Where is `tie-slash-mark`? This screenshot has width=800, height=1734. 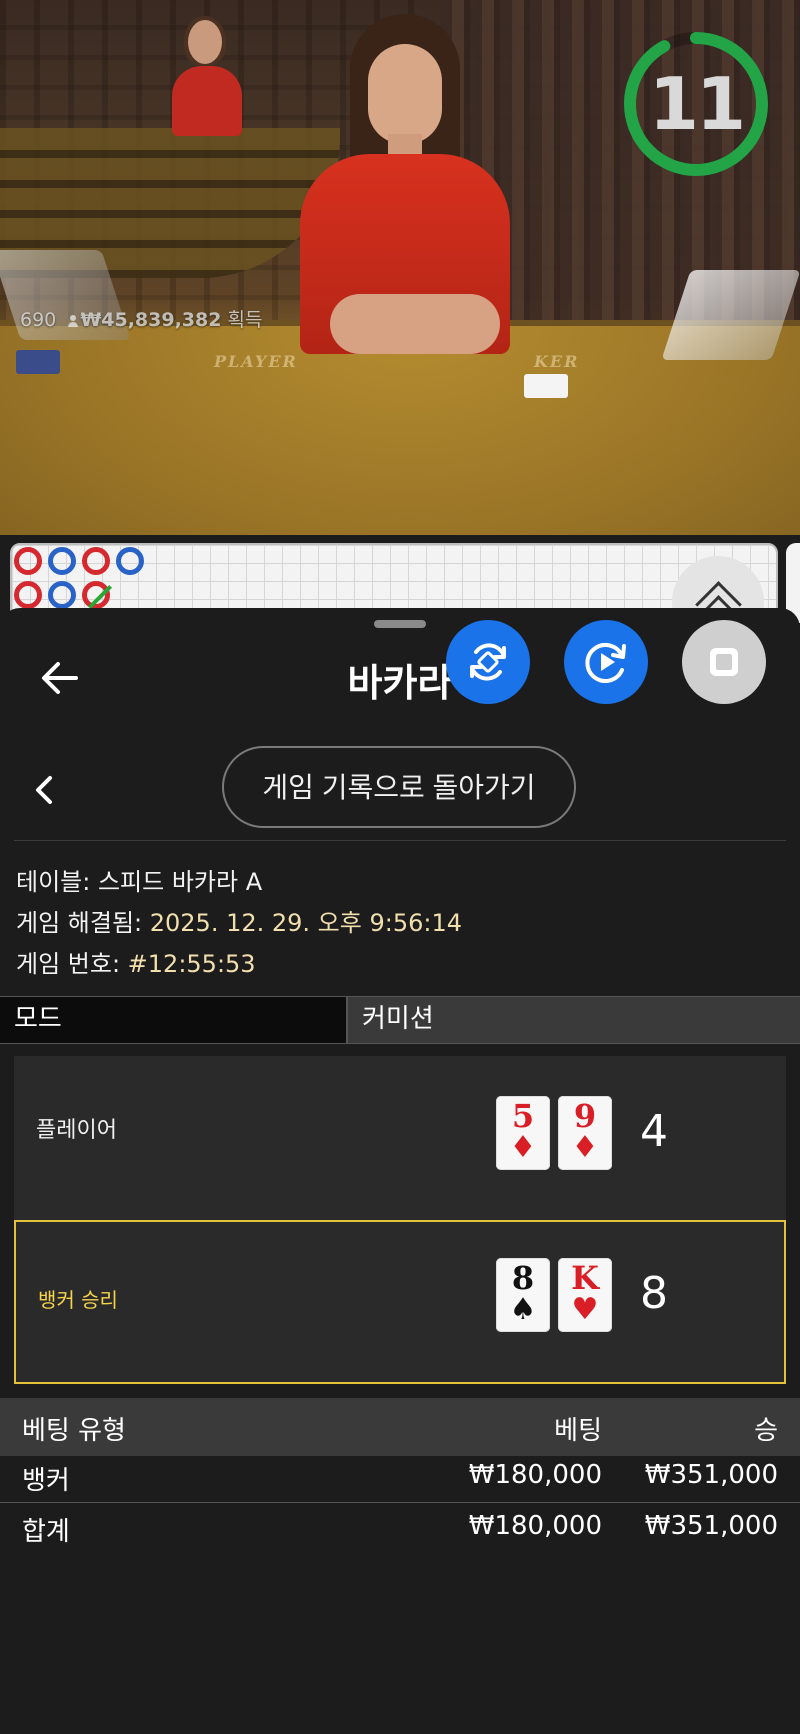
tie-slash-mark is located at coordinates (100, 597).